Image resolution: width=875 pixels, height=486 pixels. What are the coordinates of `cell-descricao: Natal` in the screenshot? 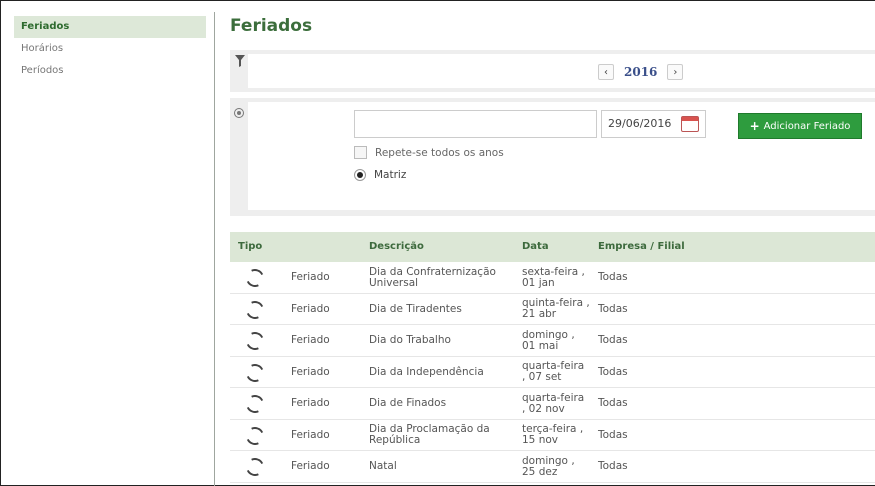 It's located at (383, 466).